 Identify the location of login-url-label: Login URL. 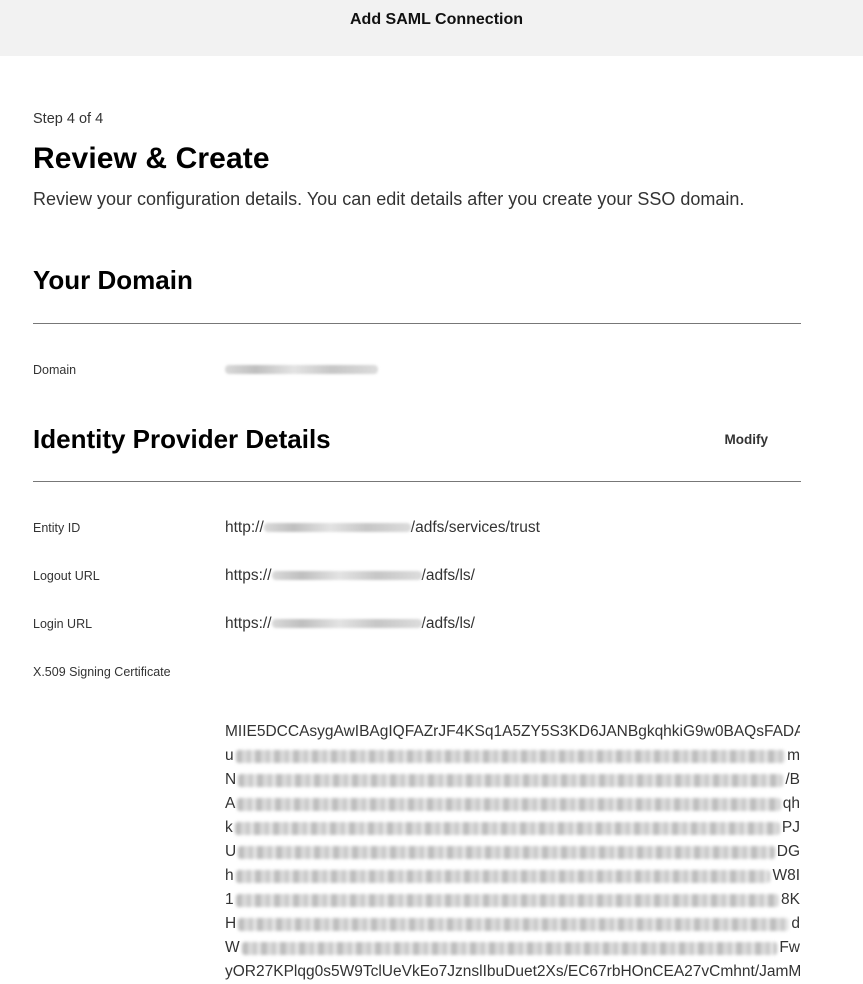
(63, 624).